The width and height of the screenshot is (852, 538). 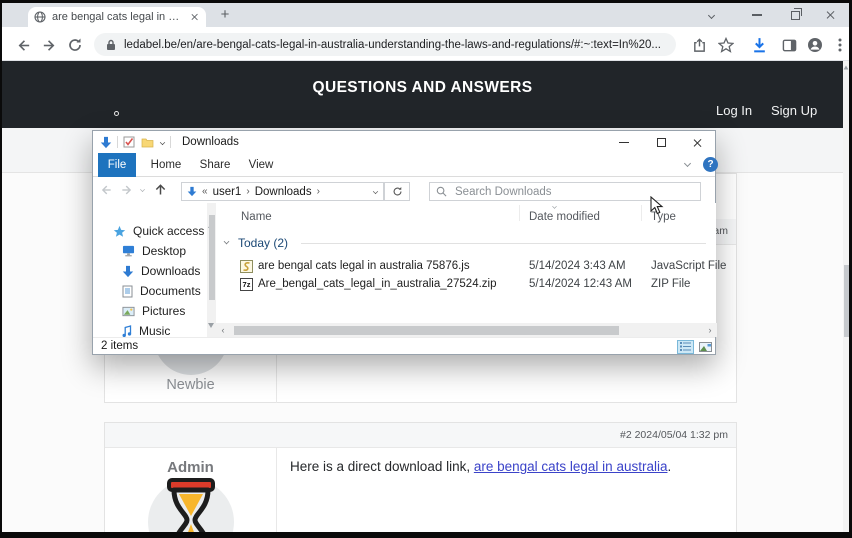 What do you see at coordinates (553, 191) in the screenshot?
I see `search-input` at bounding box center [553, 191].